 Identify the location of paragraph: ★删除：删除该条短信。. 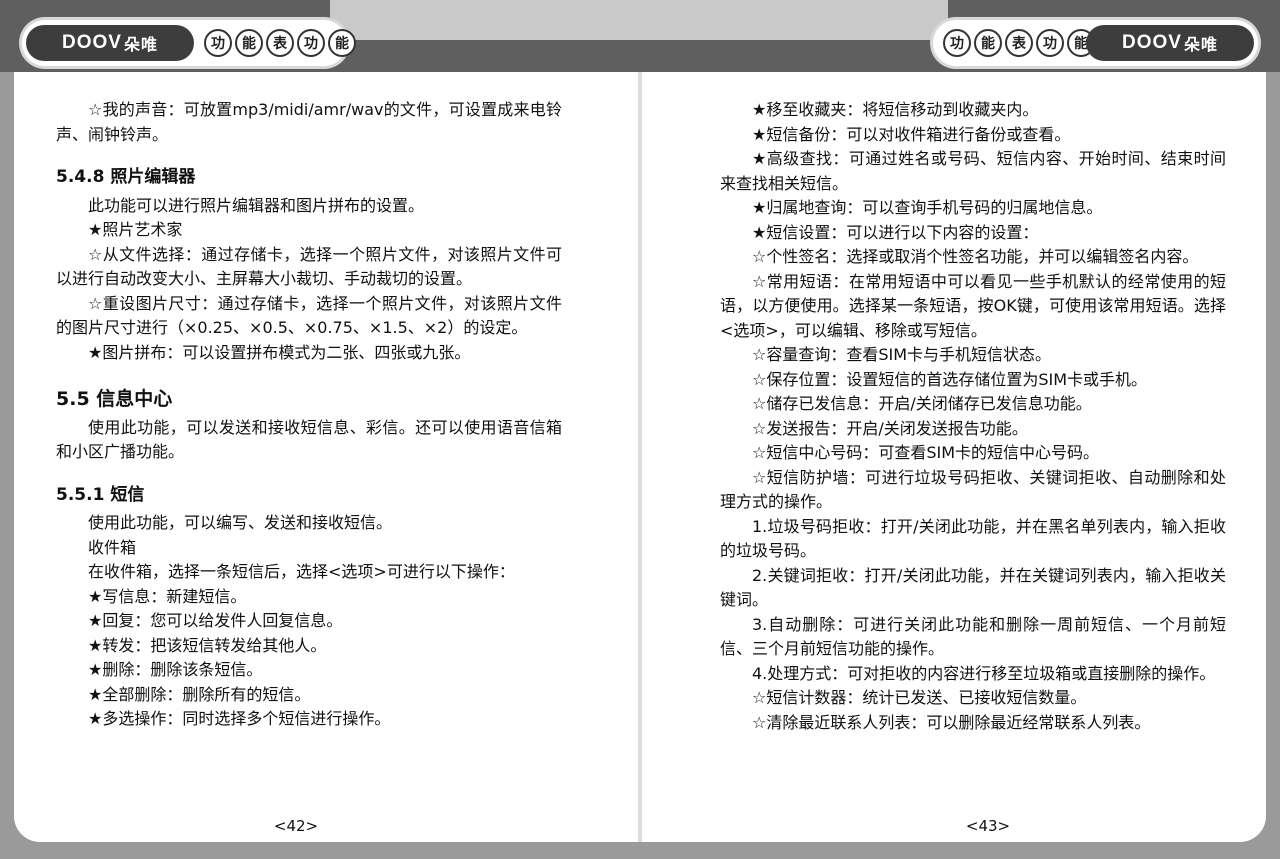
(175, 669).